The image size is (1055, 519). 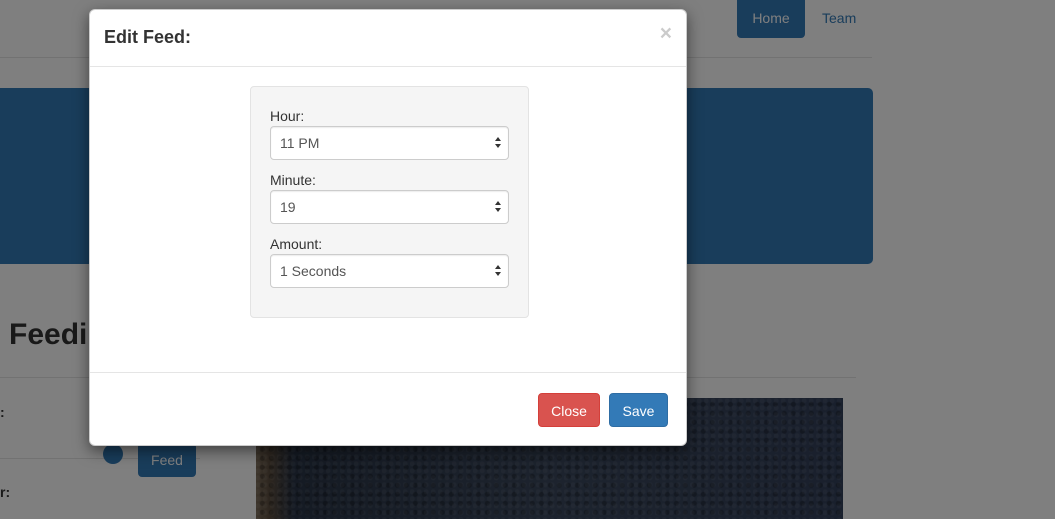 What do you see at coordinates (389, 207) in the screenshot?
I see `minute-select: 19` at bounding box center [389, 207].